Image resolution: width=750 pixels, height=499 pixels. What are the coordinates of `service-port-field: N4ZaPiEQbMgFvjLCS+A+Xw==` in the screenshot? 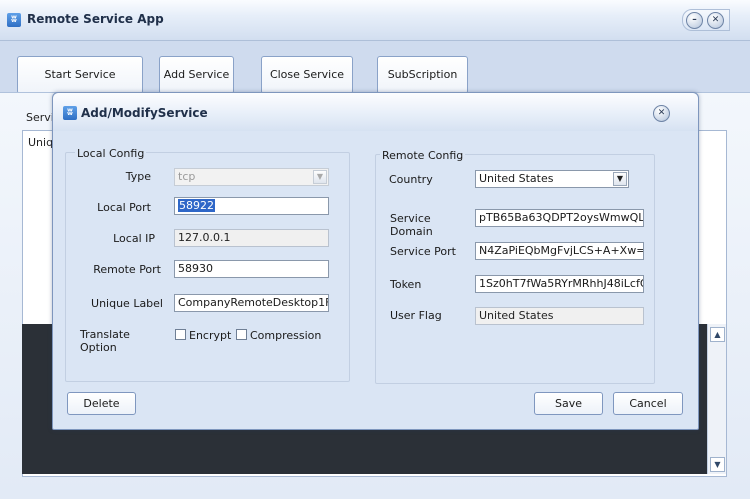 It's located at (559, 251).